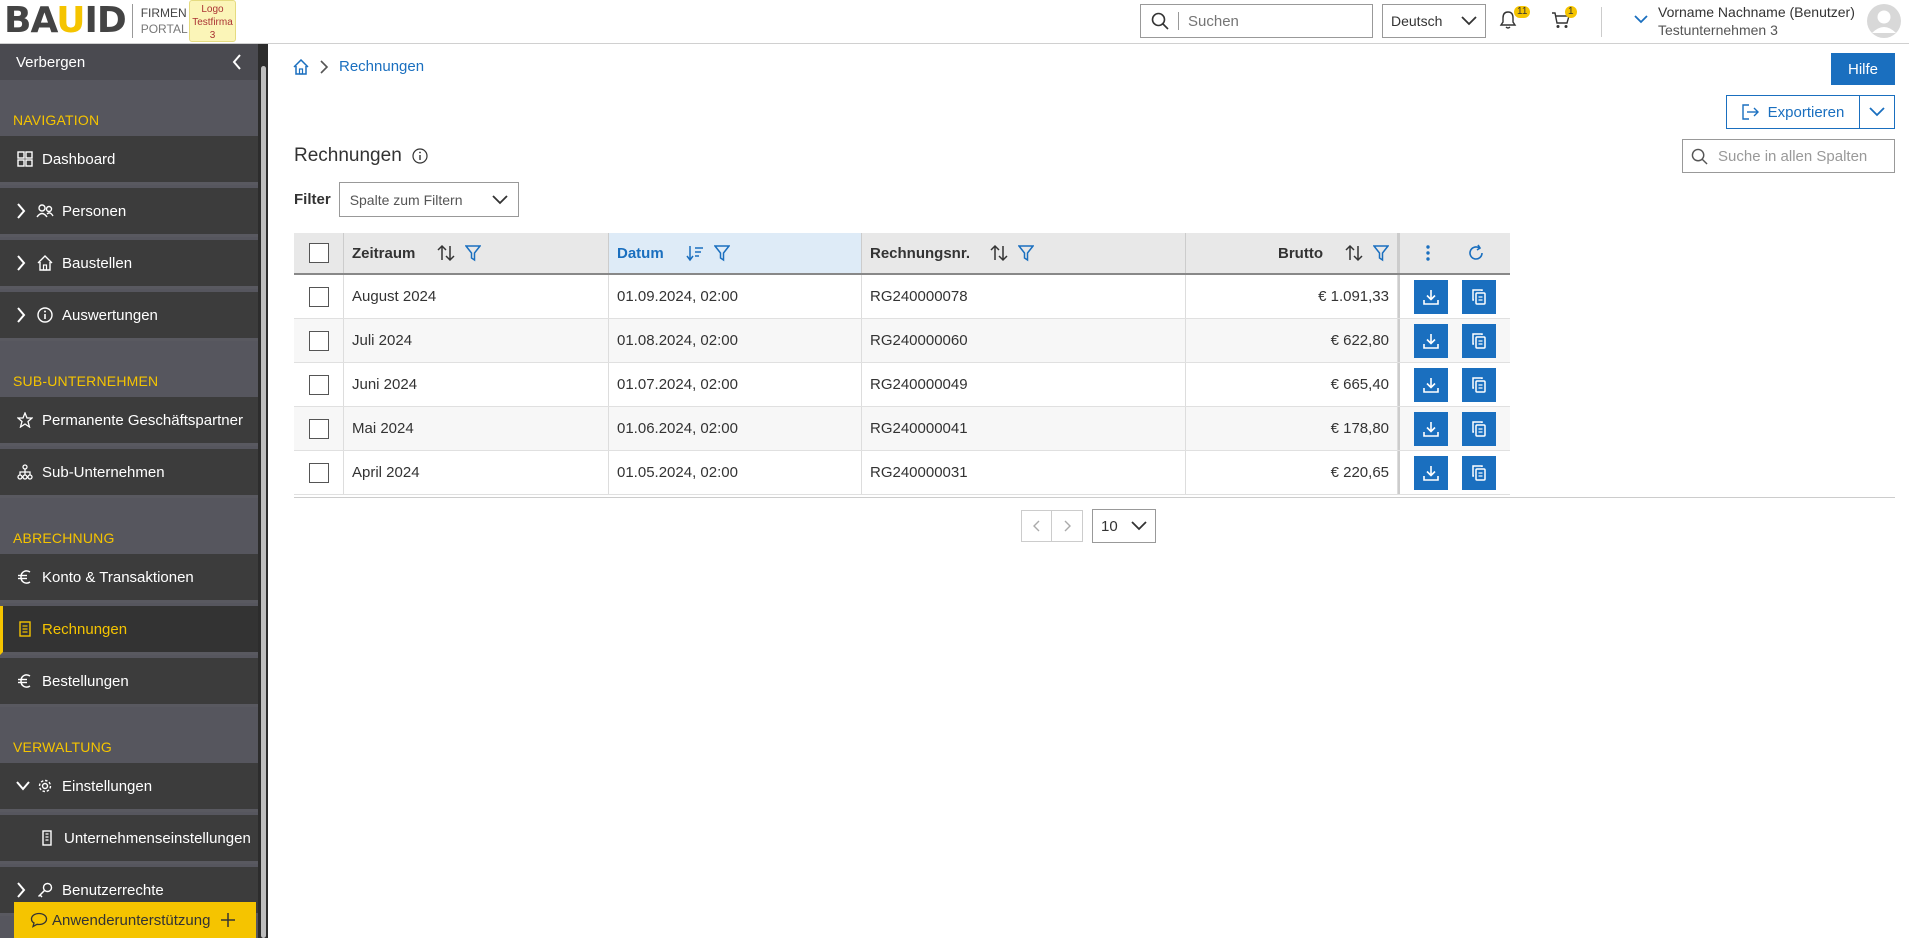 Image resolution: width=1909 pixels, height=938 pixels. I want to click on row-select-cell, so click(319, 428).